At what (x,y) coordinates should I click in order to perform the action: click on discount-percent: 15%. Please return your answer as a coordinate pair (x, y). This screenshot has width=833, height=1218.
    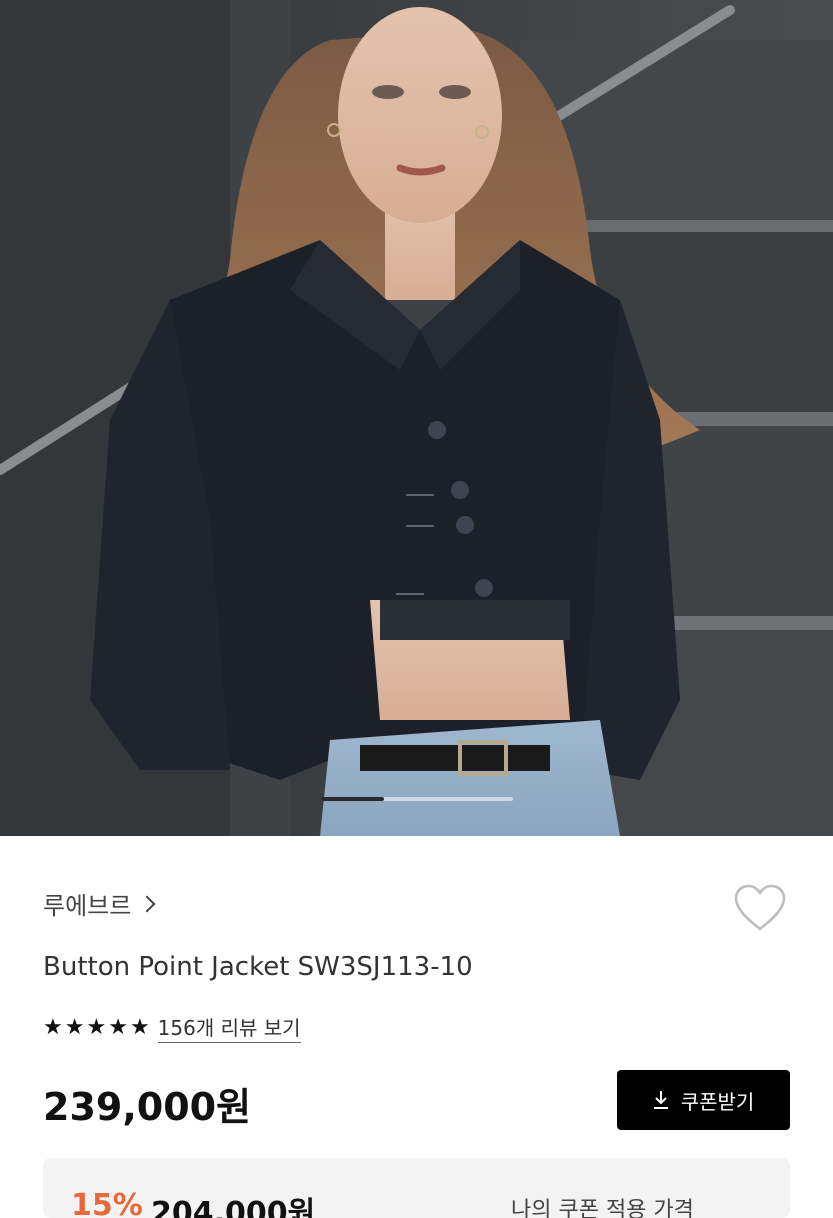
    Looking at the image, I should click on (107, 1203).